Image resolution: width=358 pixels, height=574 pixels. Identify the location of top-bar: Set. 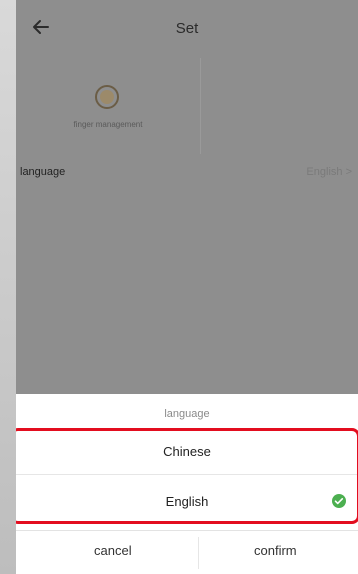
(187, 30).